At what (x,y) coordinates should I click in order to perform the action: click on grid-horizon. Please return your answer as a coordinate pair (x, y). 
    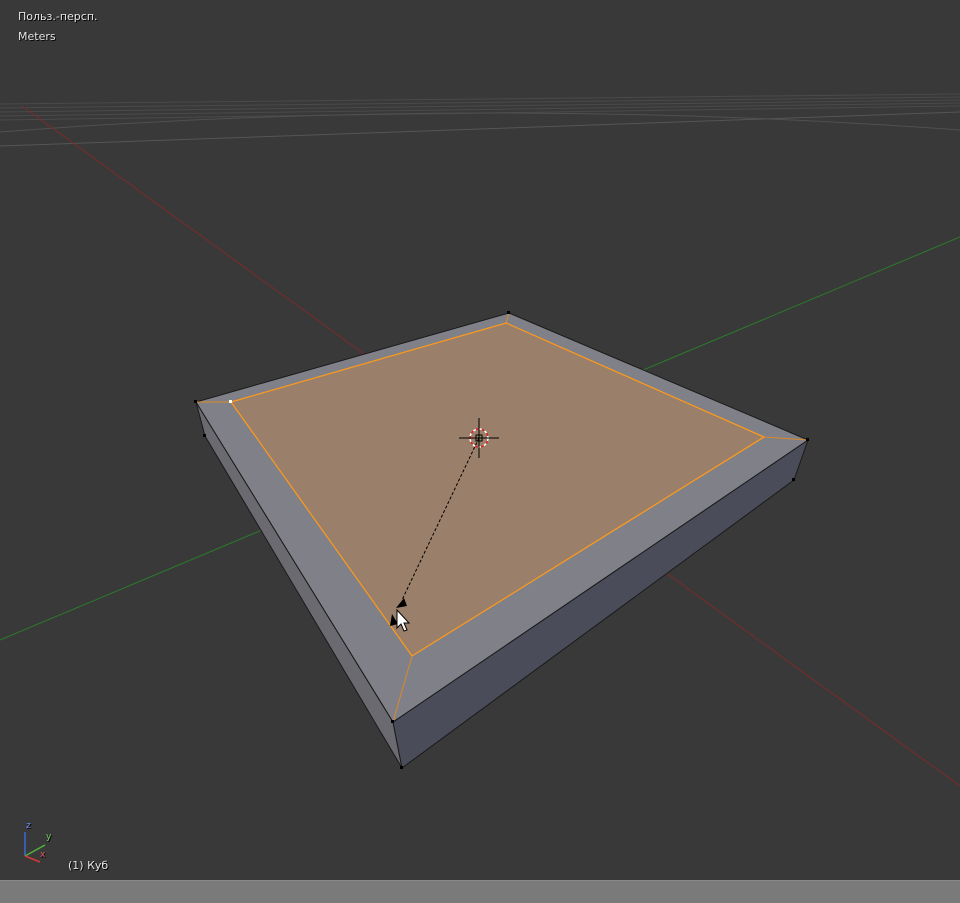
    Looking at the image, I should click on (480, 120).